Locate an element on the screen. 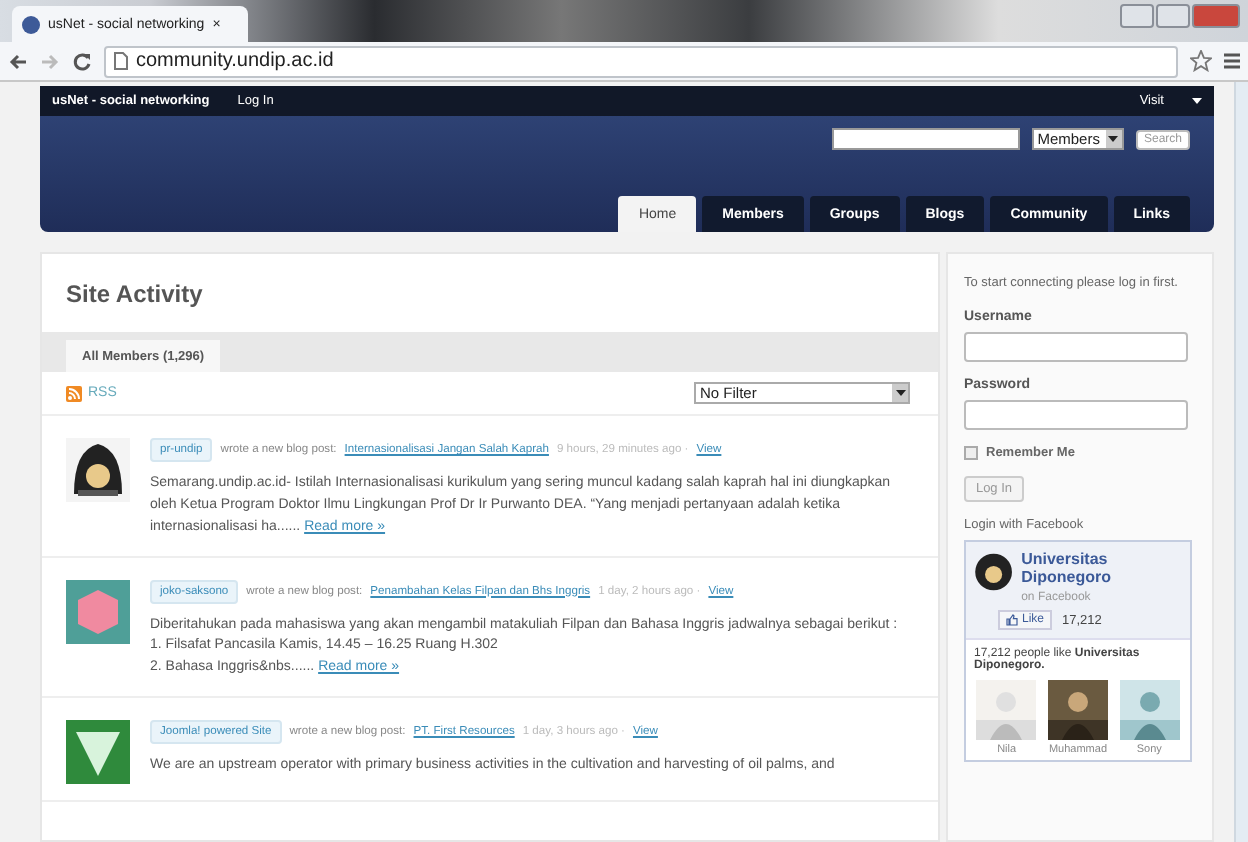 Image resolution: width=1248 pixels, height=842 pixels. password-field is located at coordinates (1076, 415).